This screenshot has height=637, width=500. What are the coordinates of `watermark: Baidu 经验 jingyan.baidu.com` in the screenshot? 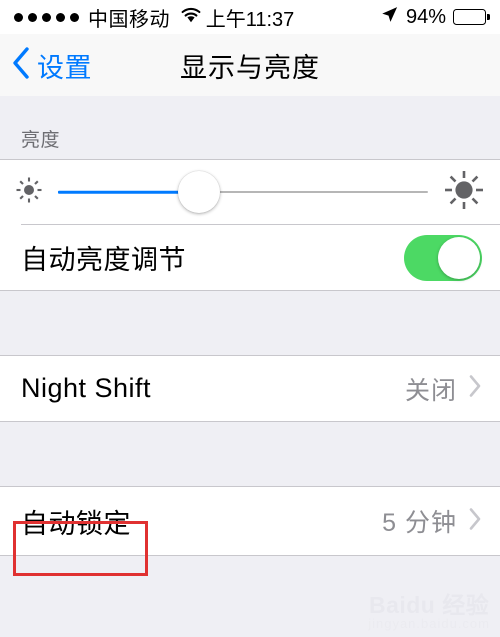 It's located at (429, 611).